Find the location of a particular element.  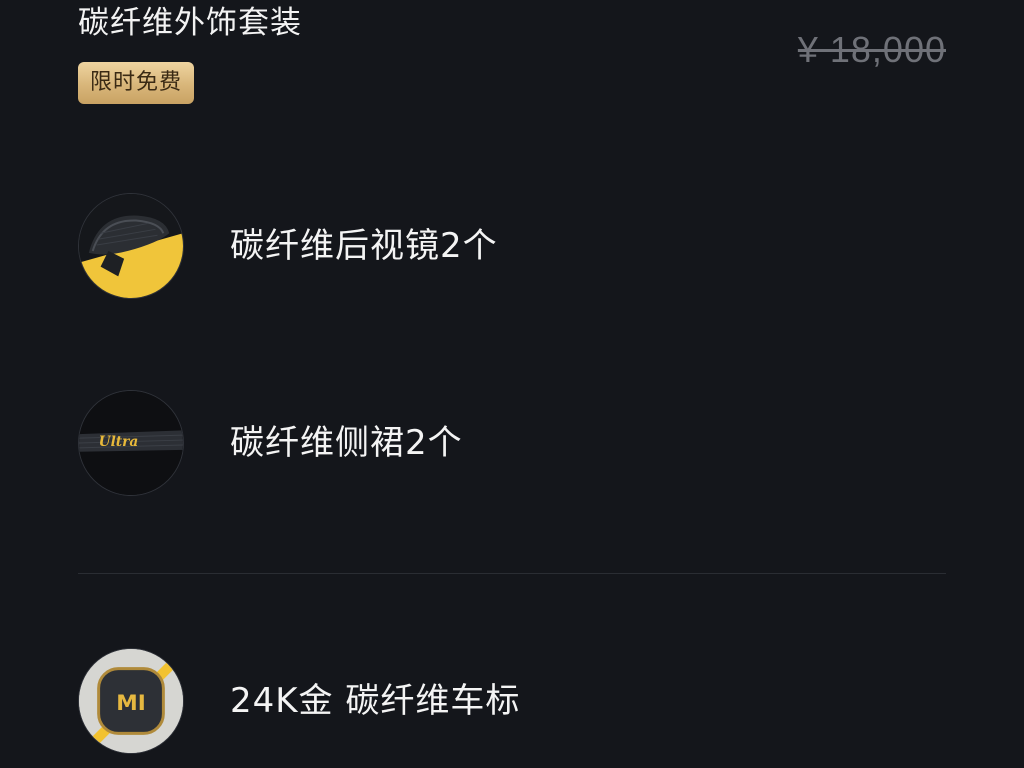

package-item-side-skirts: Ultra 碳纤维侧裙2个 is located at coordinates (512, 444).